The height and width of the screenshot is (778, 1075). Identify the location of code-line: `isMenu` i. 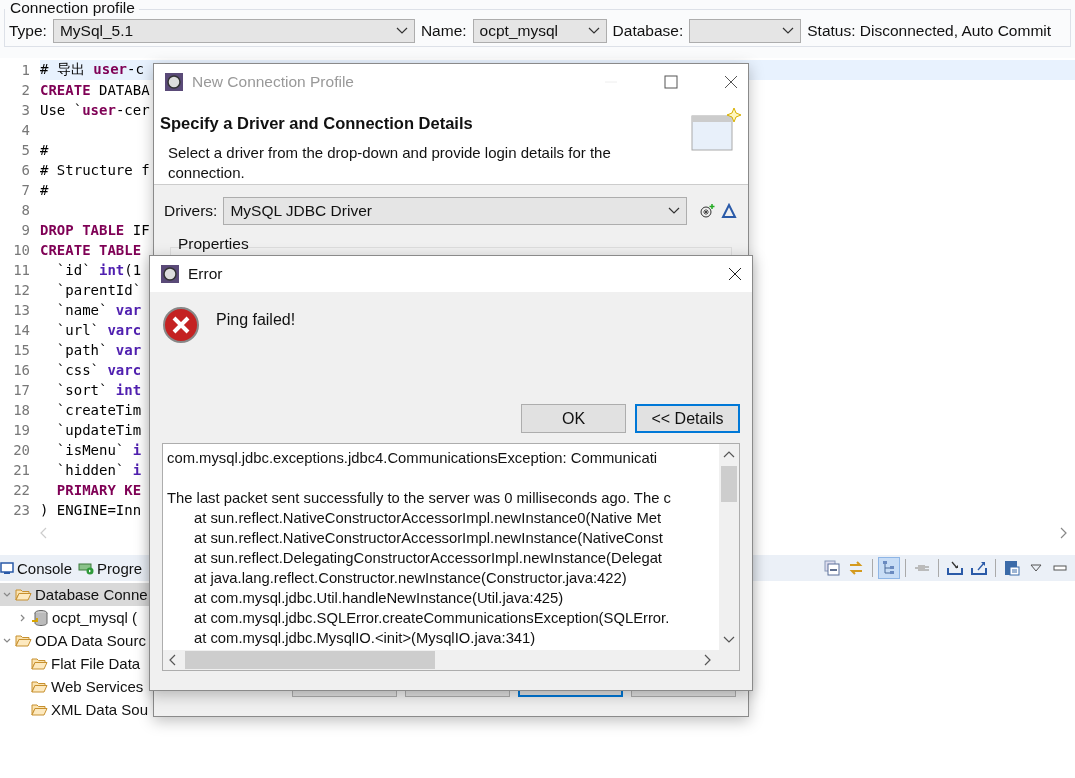
(98, 450).